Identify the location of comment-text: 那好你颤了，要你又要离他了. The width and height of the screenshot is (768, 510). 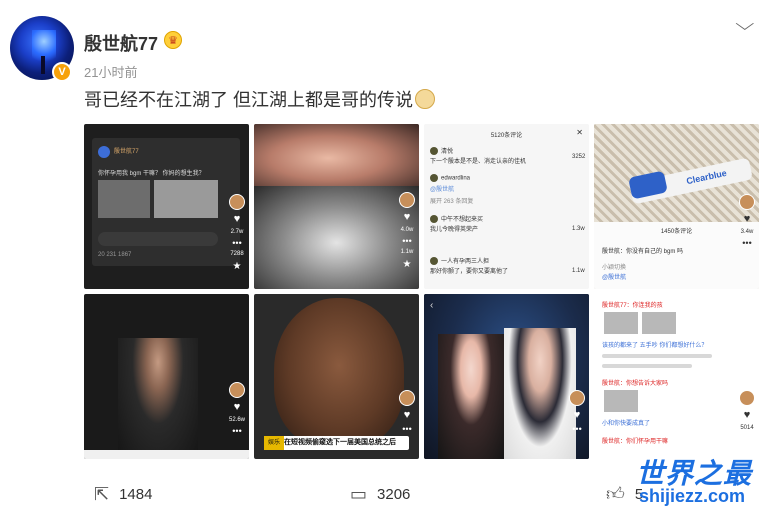
(469, 272).